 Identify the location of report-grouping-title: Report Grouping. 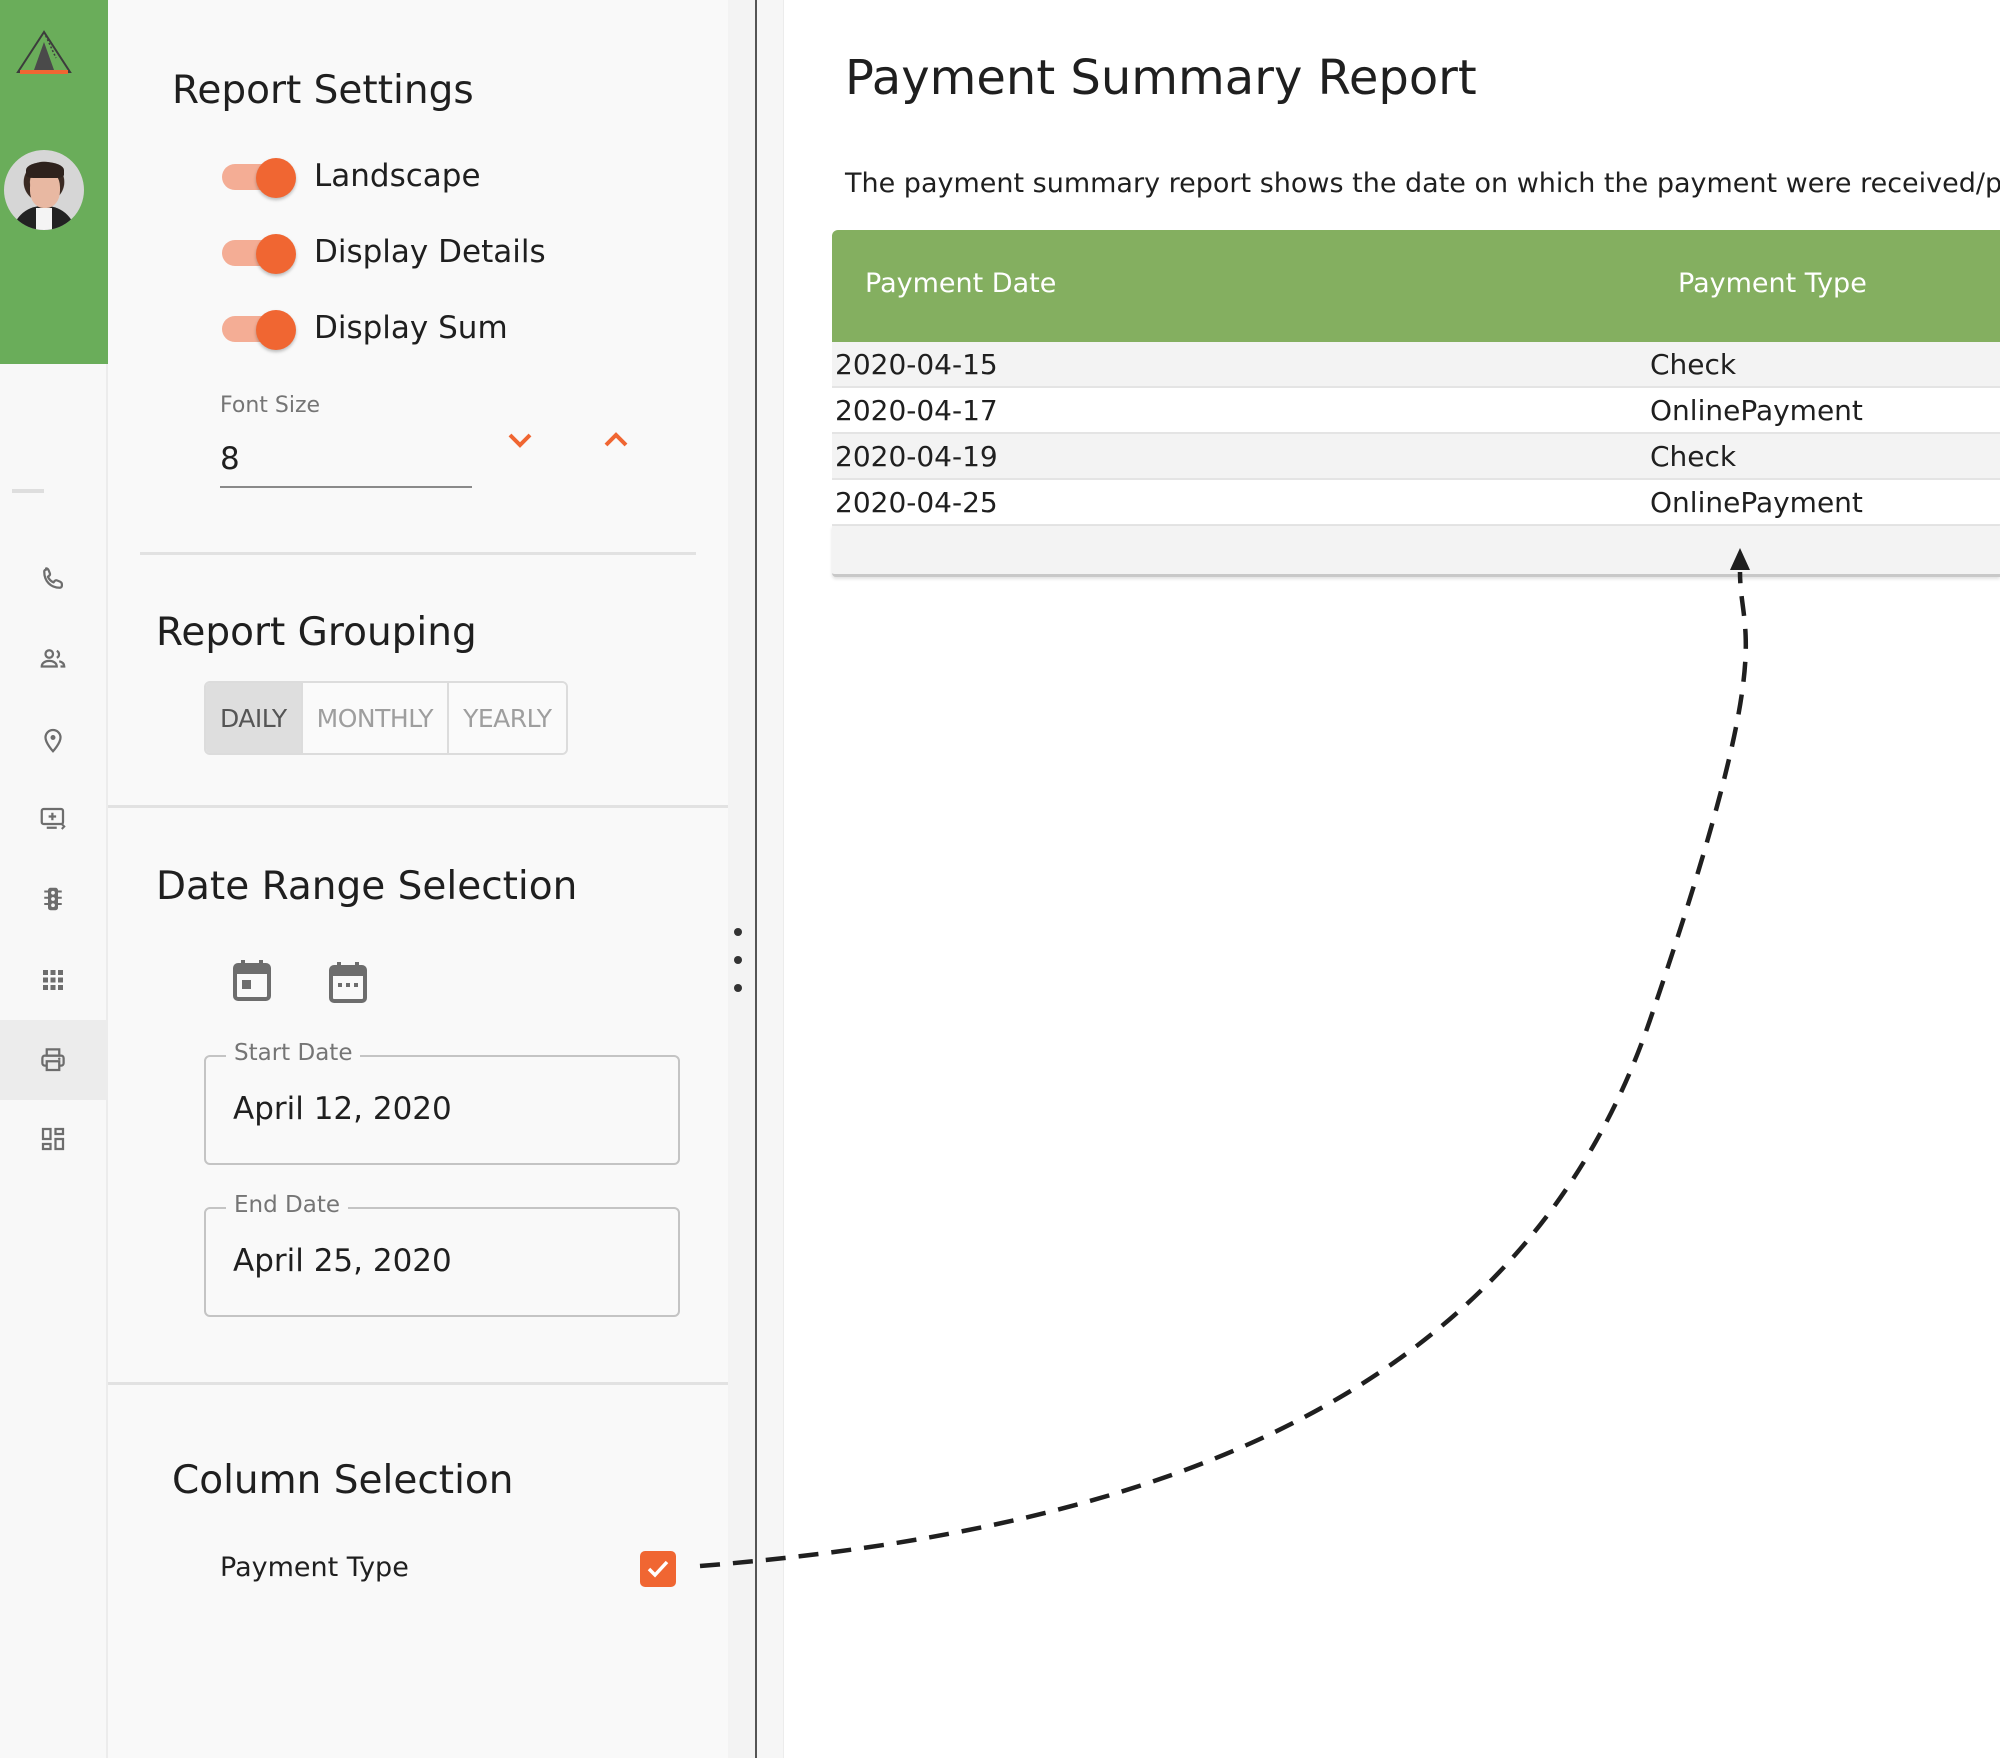
(316, 632).